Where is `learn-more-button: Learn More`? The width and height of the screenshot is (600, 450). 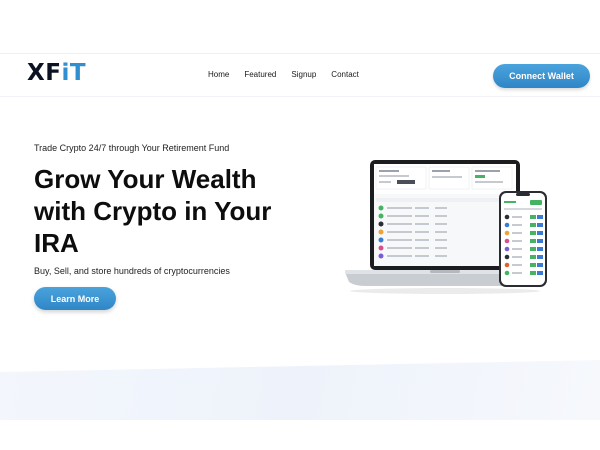
learn-more-button: Learn More is located at coordinates (75, 298).